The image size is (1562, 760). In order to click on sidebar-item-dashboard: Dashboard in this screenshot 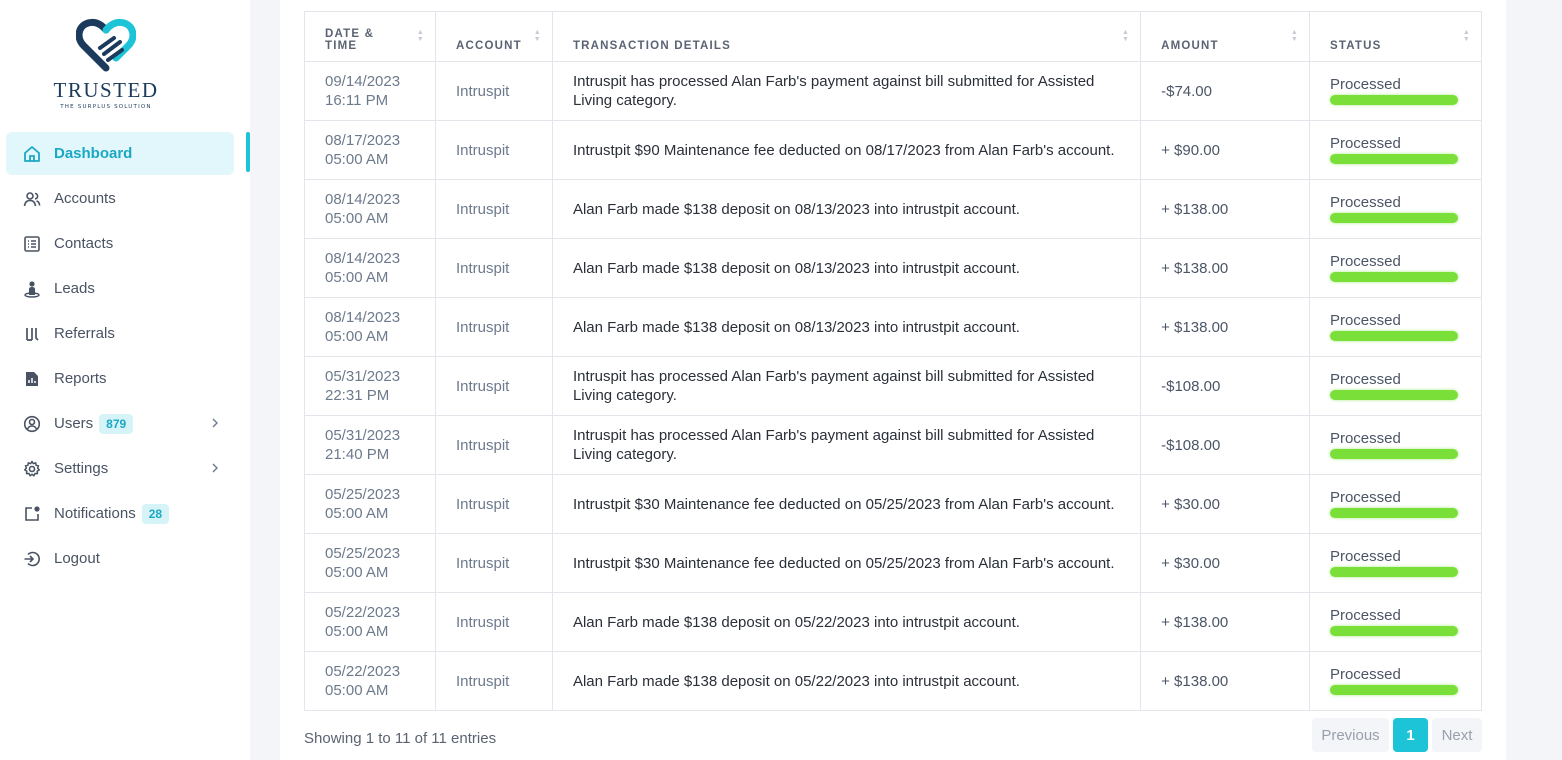, I will do `click(128, 153)`.